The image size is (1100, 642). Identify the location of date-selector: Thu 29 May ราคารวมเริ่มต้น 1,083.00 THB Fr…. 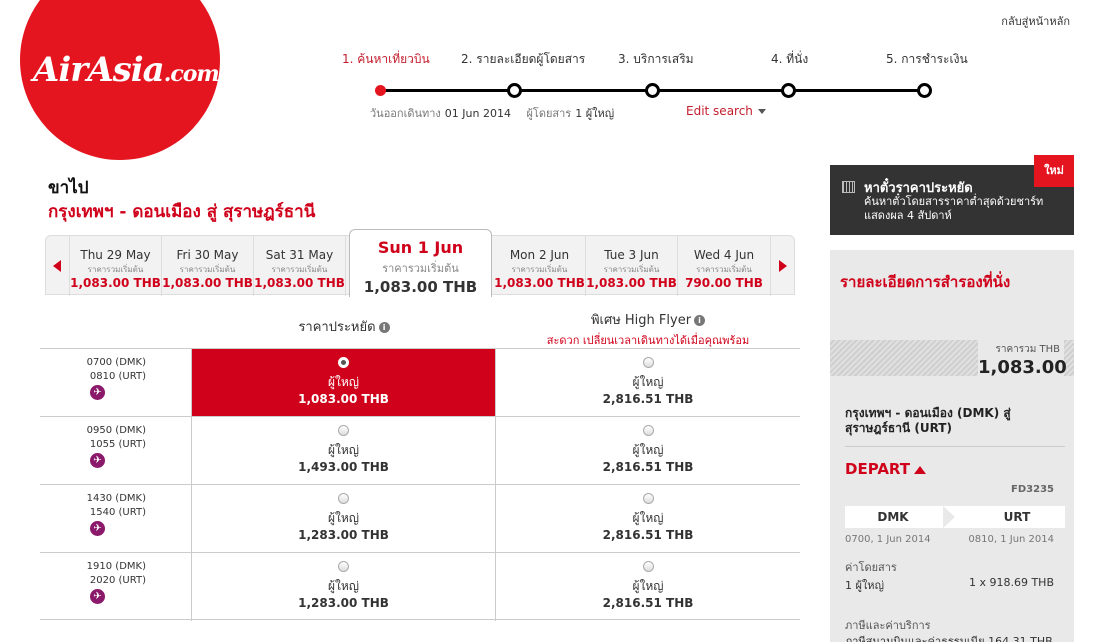
(420, 263).